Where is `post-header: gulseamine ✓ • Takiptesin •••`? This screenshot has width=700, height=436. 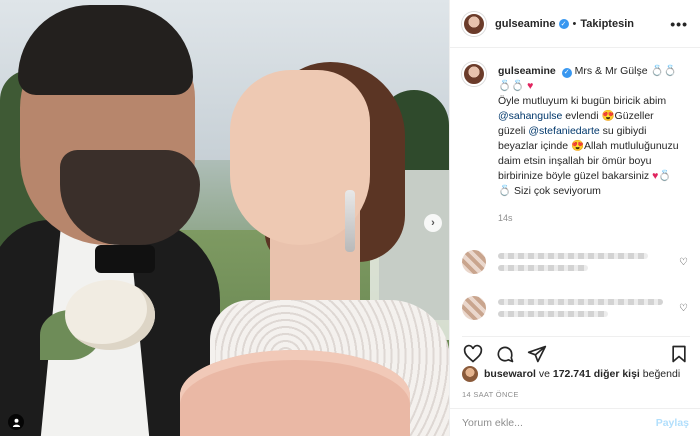
post-header: gulseamine ✓ • Takiptesin ••• is located at coordinates (575, 24).